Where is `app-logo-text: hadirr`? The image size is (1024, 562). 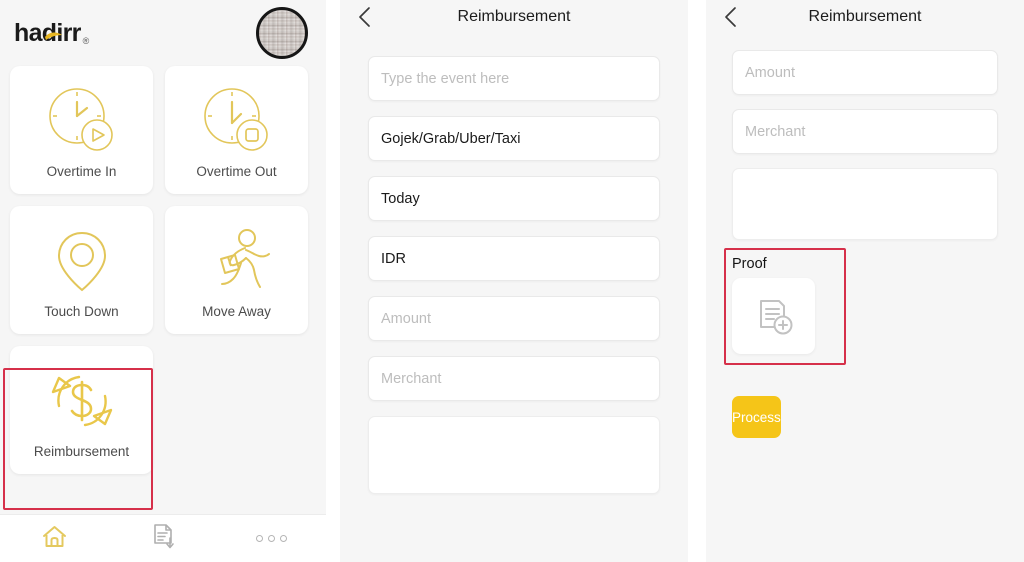
app-logo-text: hadirr is located at coordinates (47, 32).